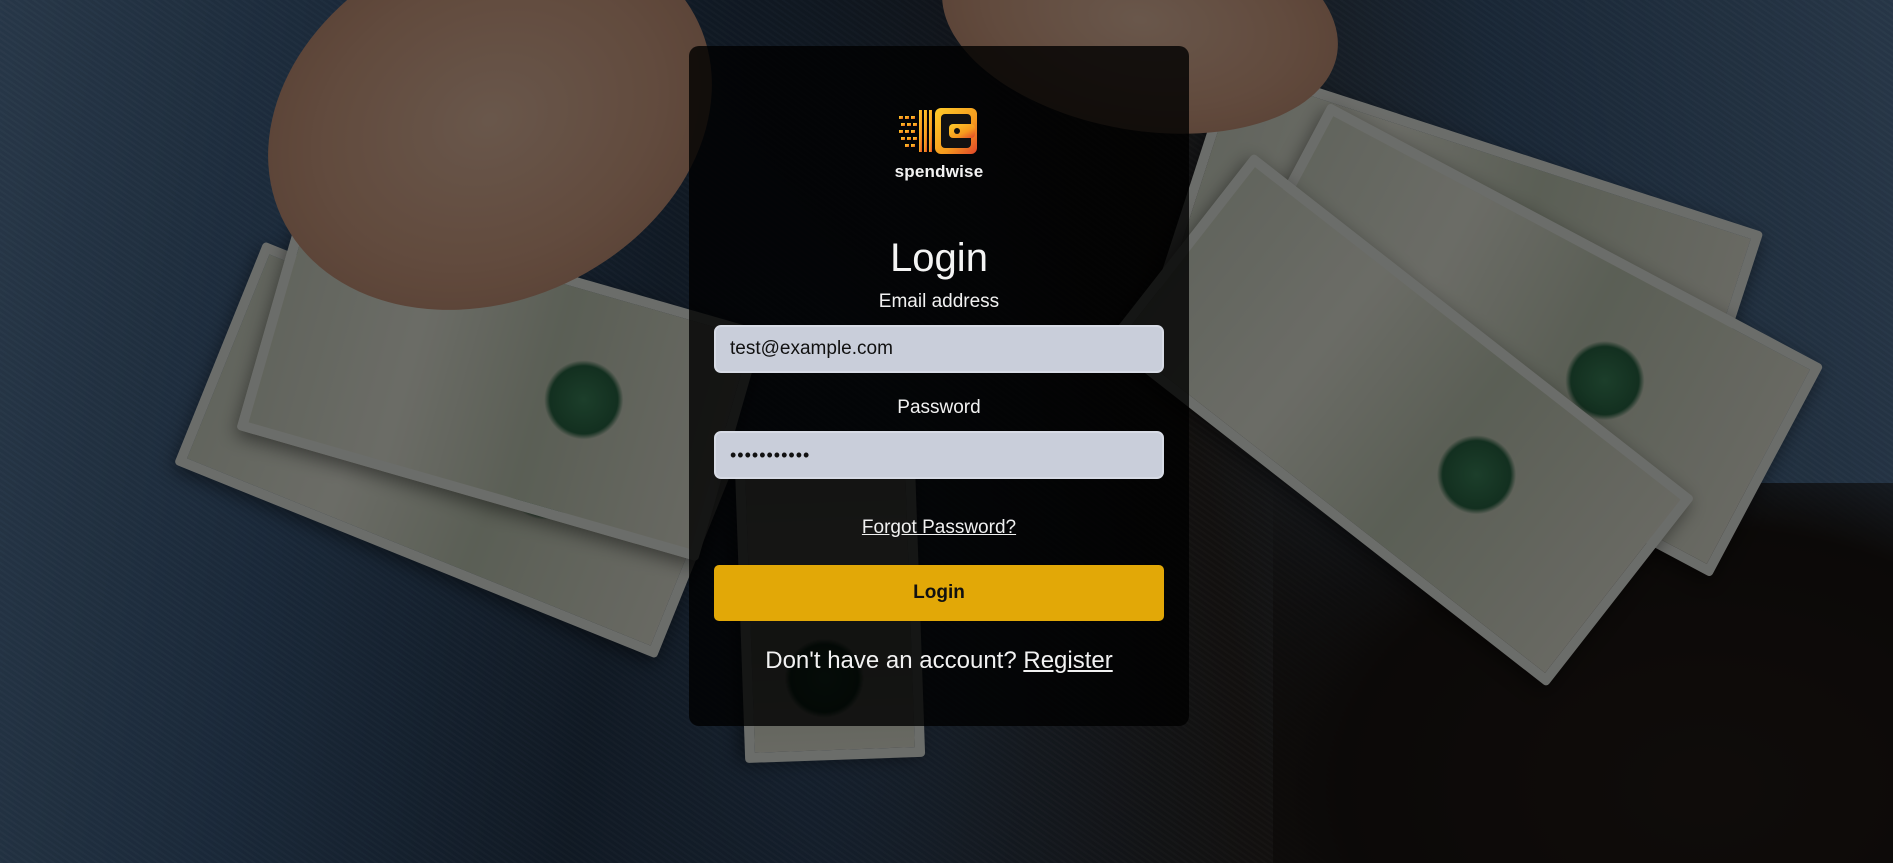 This screenshot has width=1893, height=863. What do you see at coordinates (770, 454) in the screenshot?
I see `password-value: •••••••••••` at bounding box center [770, 454].